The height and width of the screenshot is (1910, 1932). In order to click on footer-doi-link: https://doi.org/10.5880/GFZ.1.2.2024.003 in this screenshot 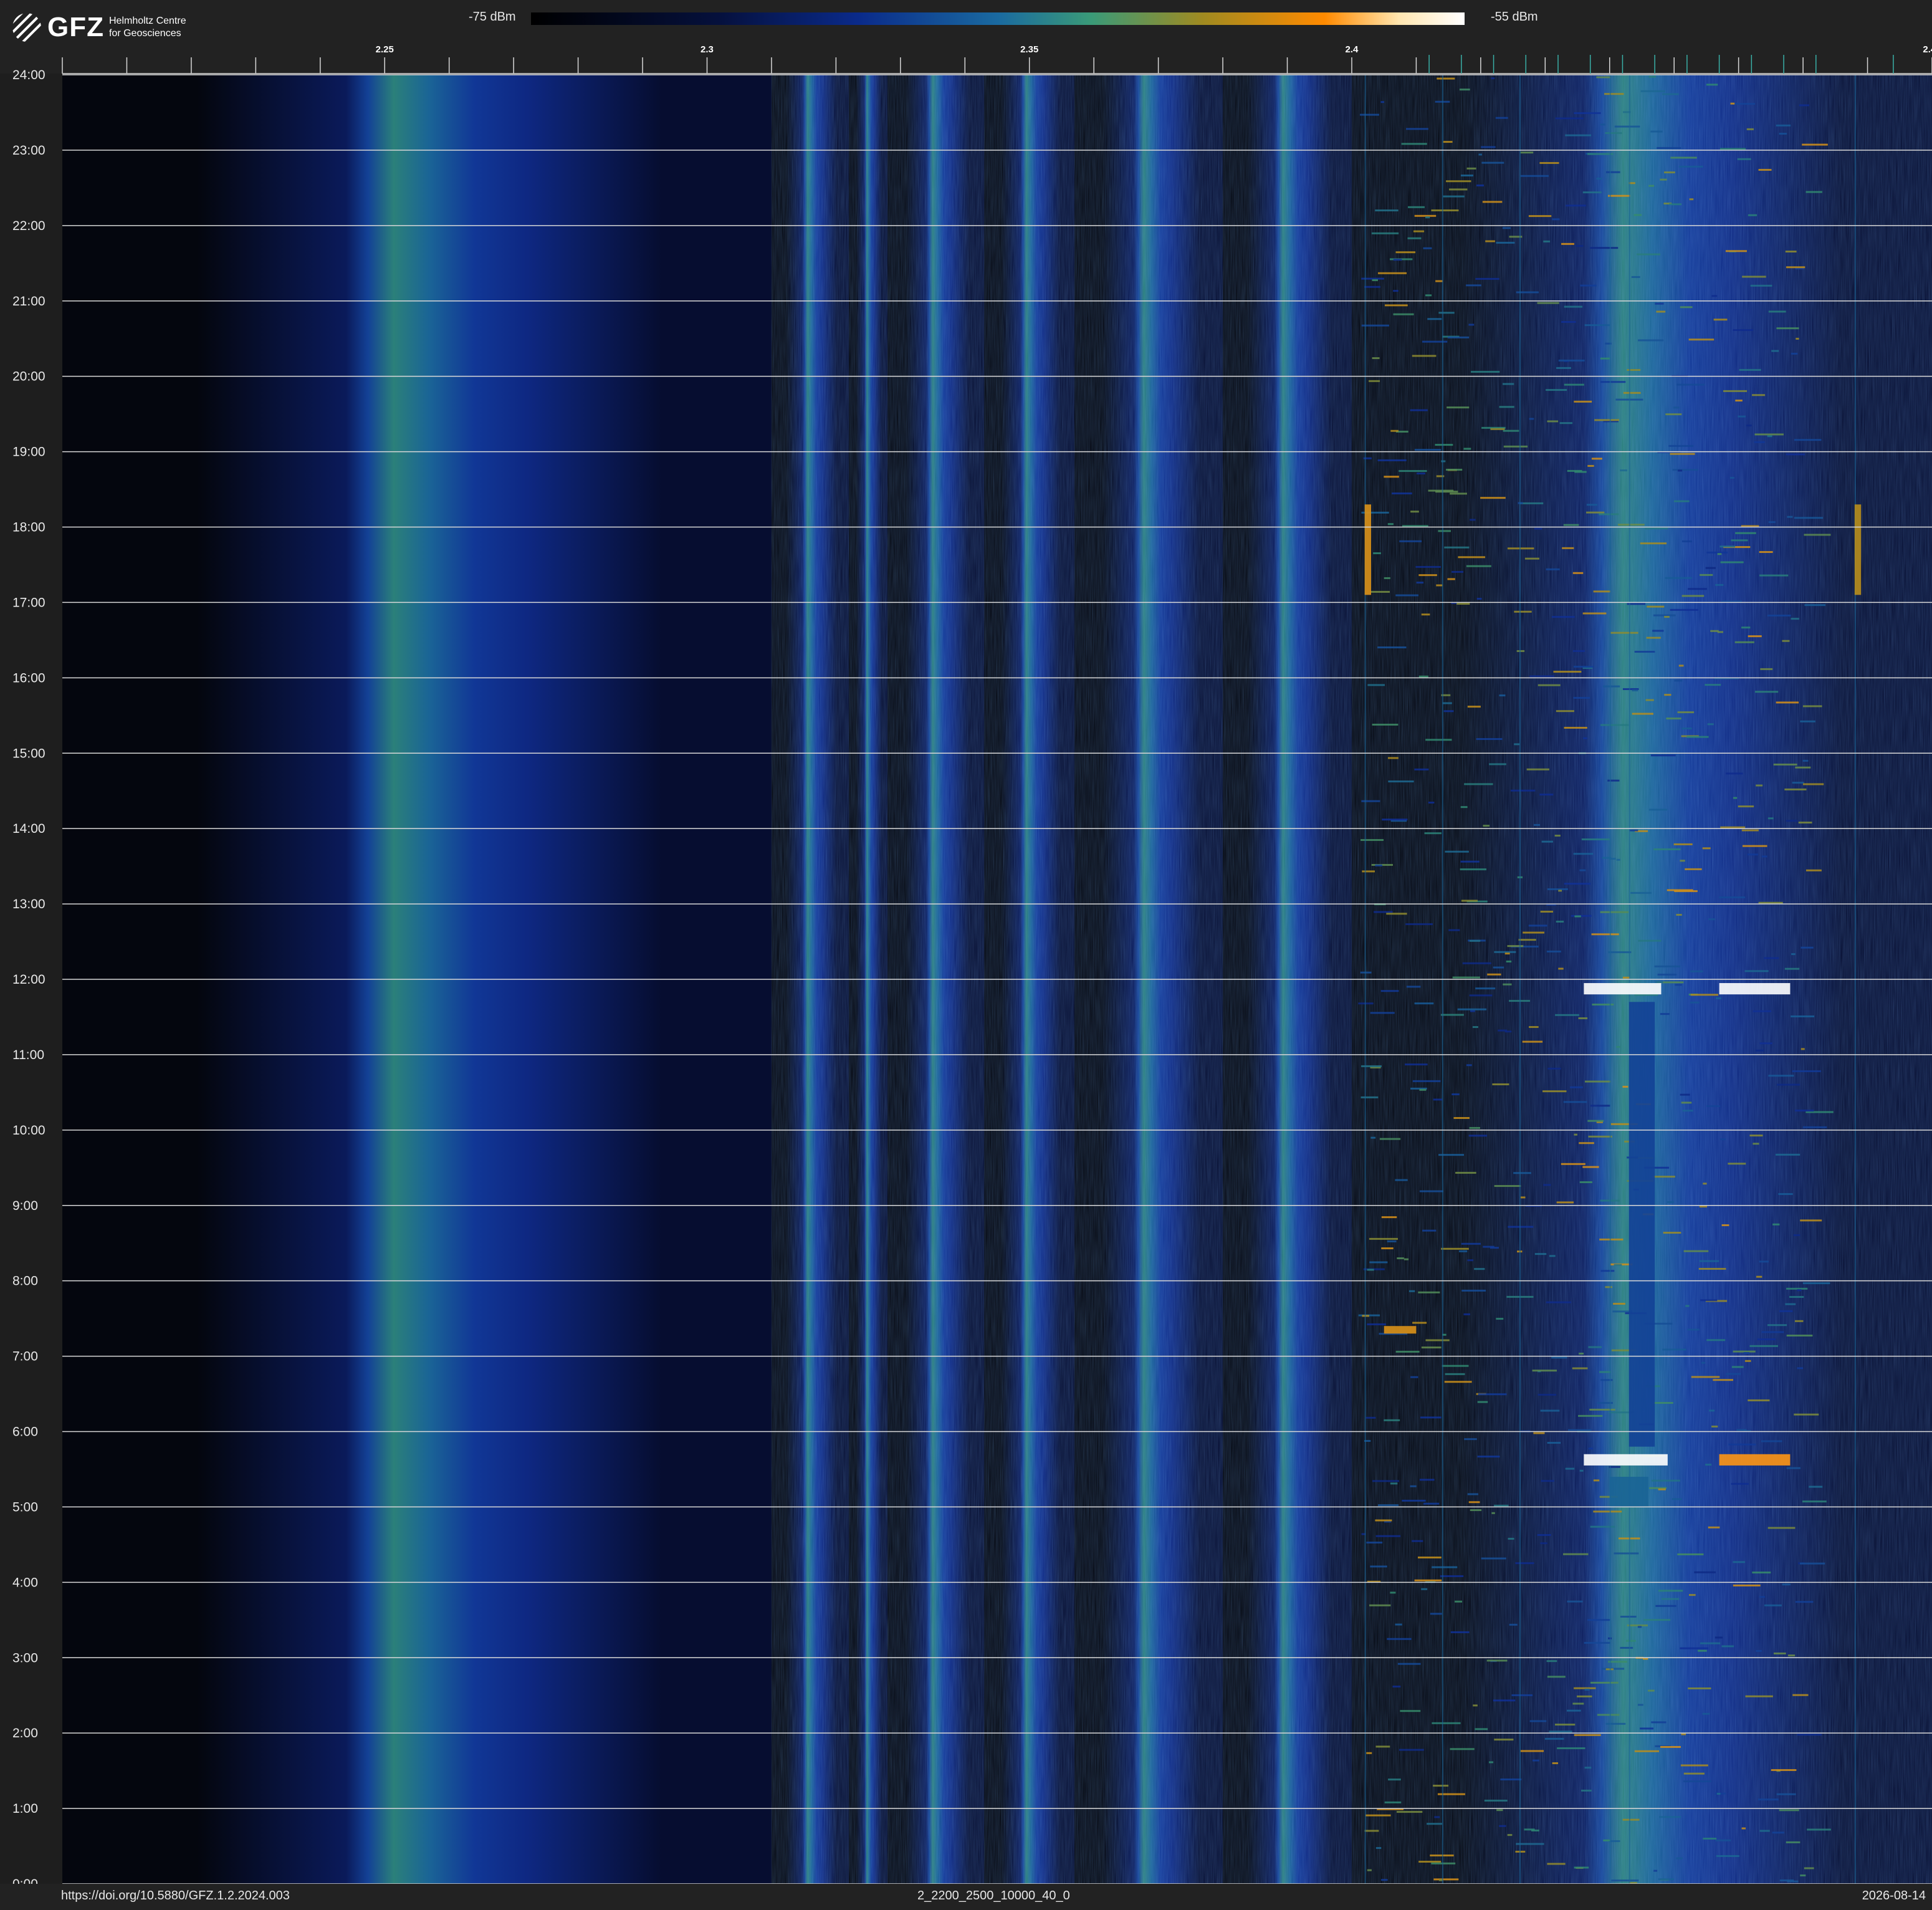, I will do `click(175, 1896)`.